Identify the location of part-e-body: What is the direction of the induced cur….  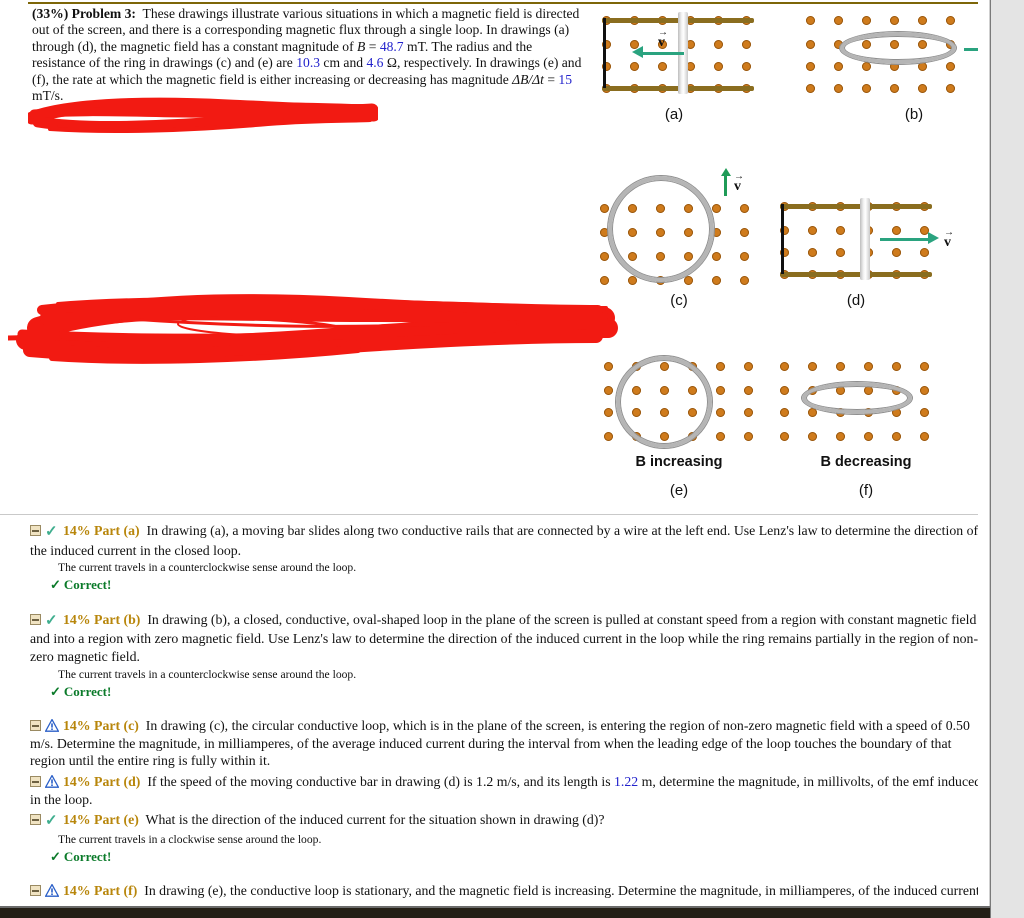
(375, 820).